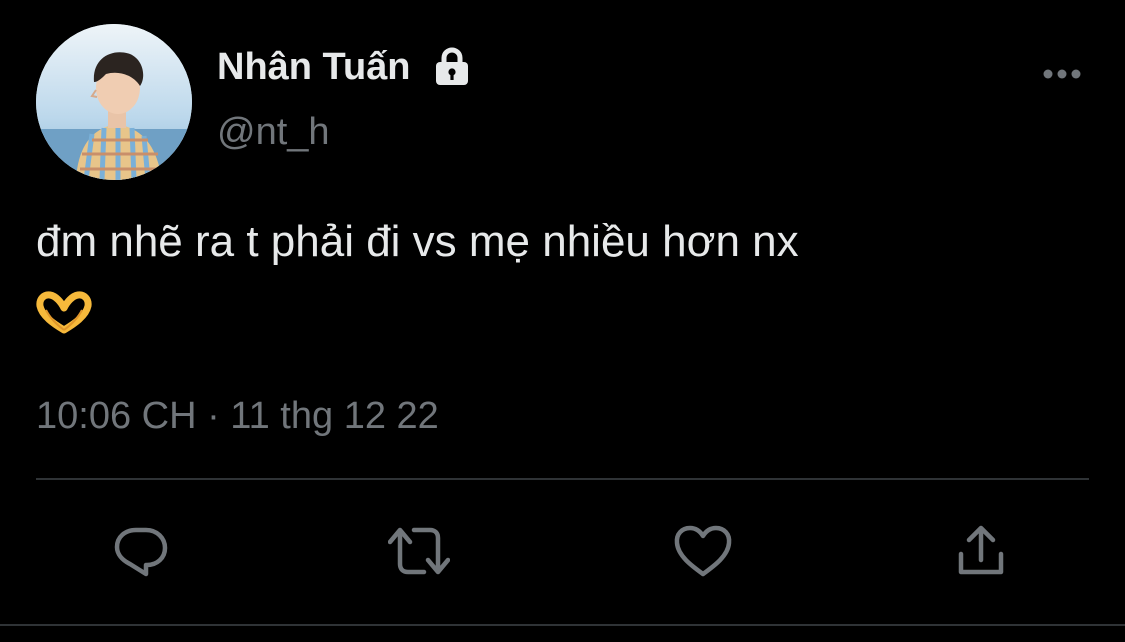 The height and width of the screenshot is (642, 1125). What do you see at coordinates (562, 479) in the screenshot?
I see `divider` at bounding box center [562, 479].